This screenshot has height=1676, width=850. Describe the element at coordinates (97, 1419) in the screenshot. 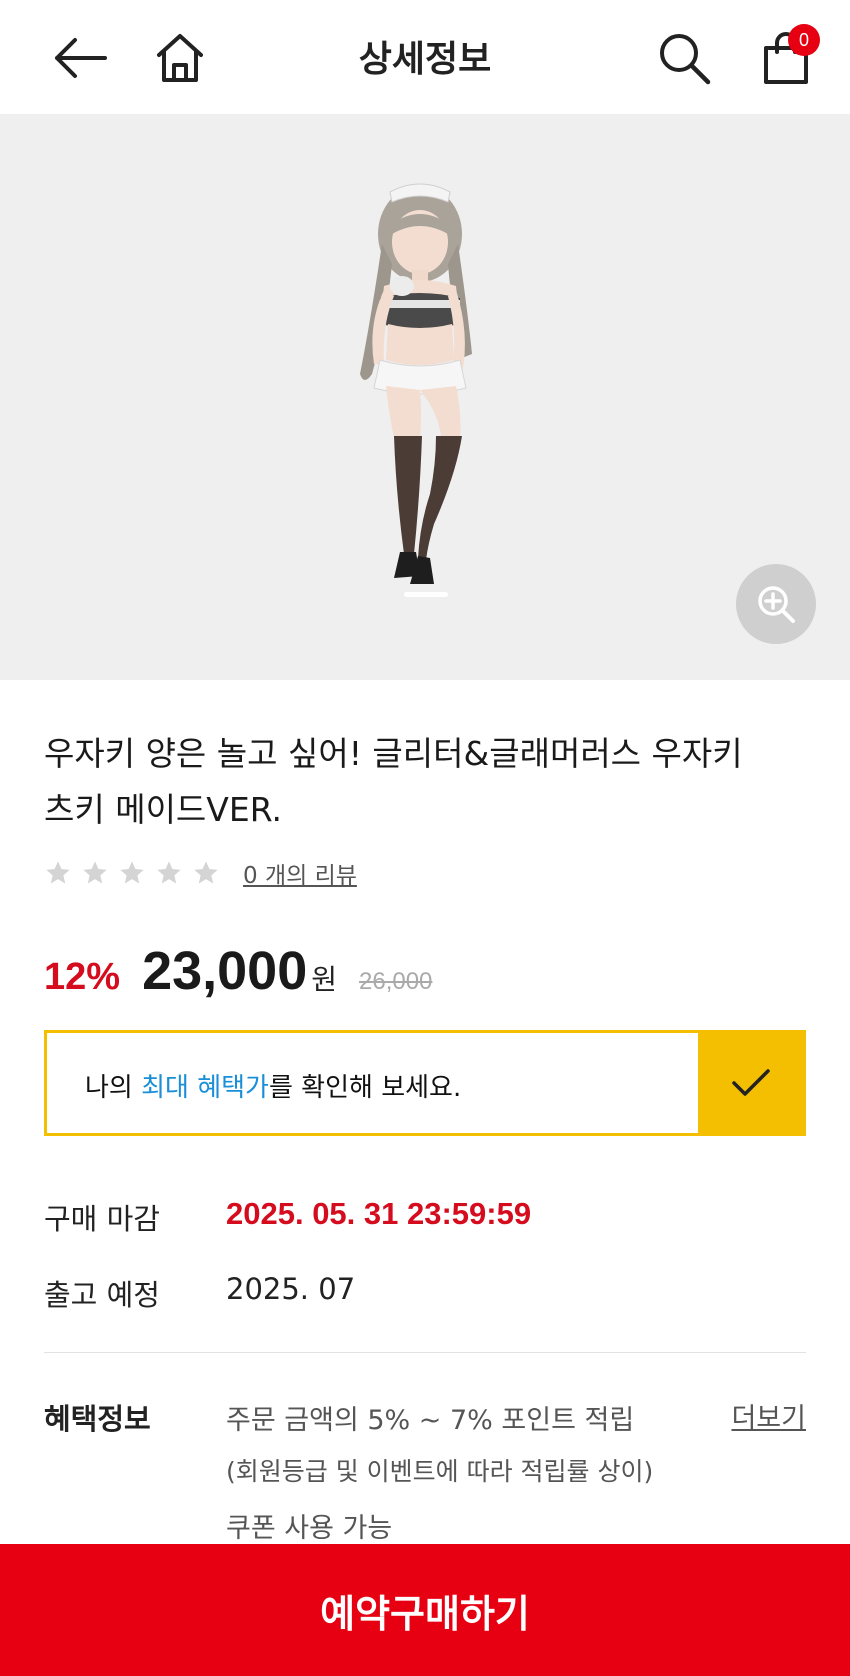

I see `benefit-info-label: 혜택정보` at that location.